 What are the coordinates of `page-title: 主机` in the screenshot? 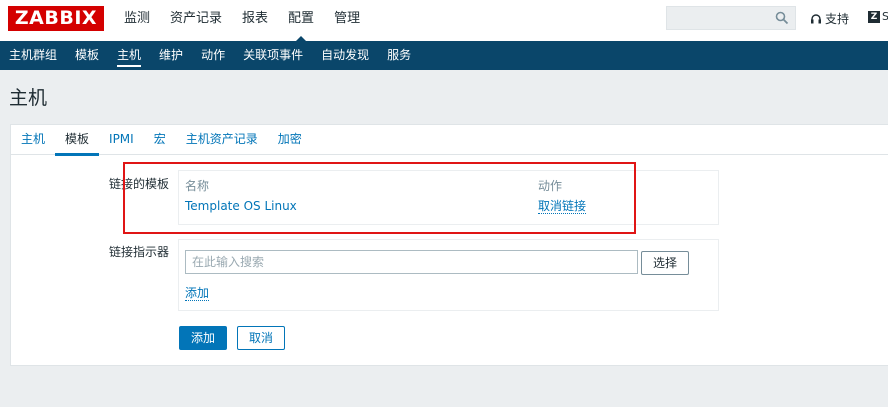 It's located at (28, 98).